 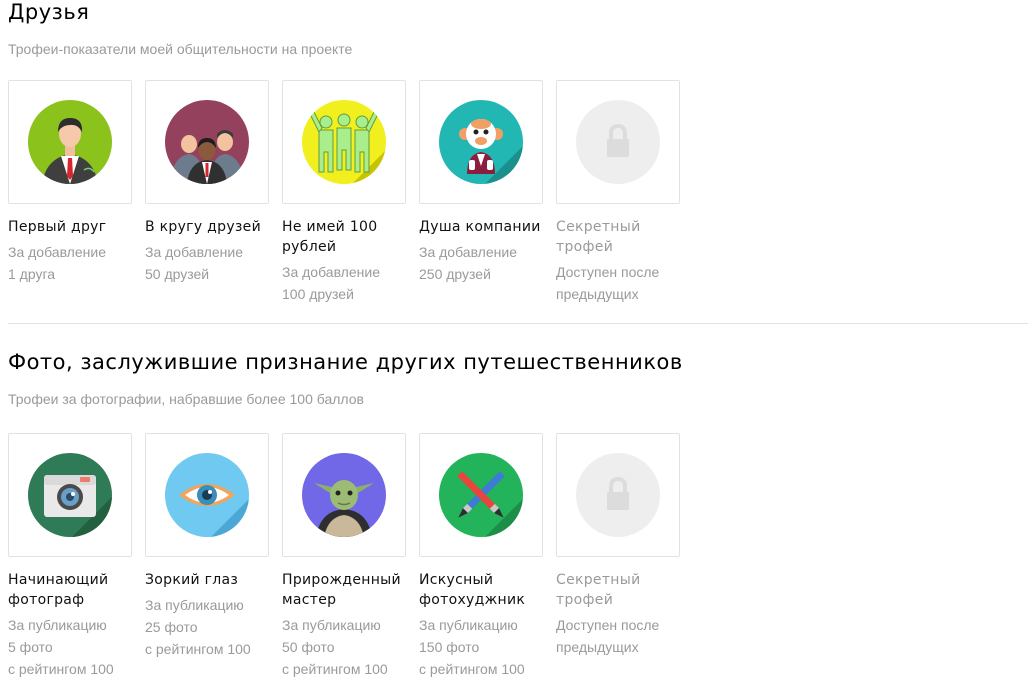 I want to click on trophy-description: За публикацию 5 фото с рейтингом 100, so click(x=70, y=647).